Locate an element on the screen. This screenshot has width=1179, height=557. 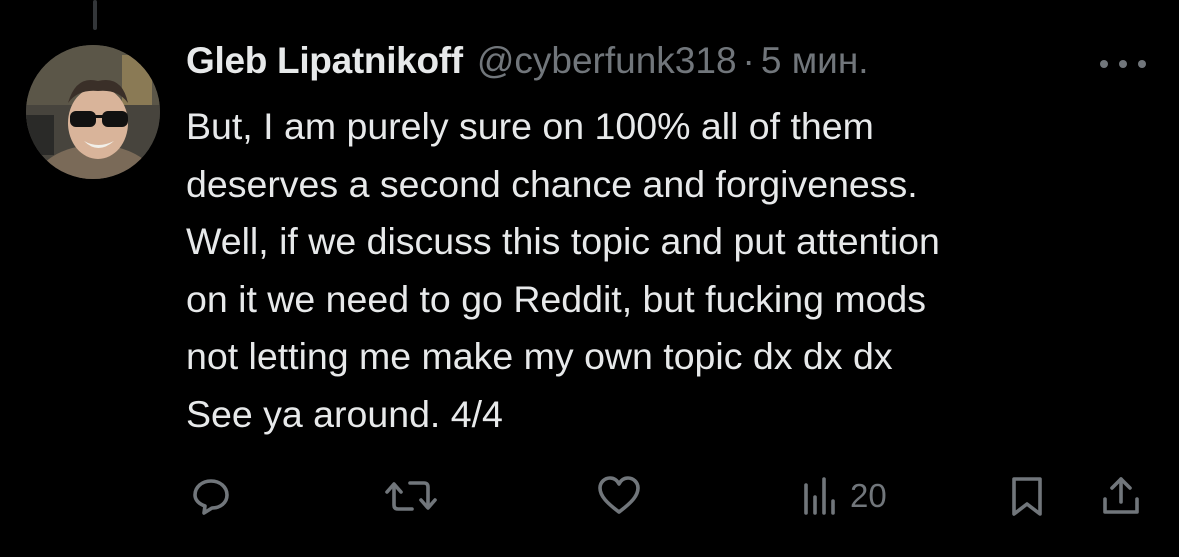
tweet-actions-bar: 20 is located at coordinates (589, 496).